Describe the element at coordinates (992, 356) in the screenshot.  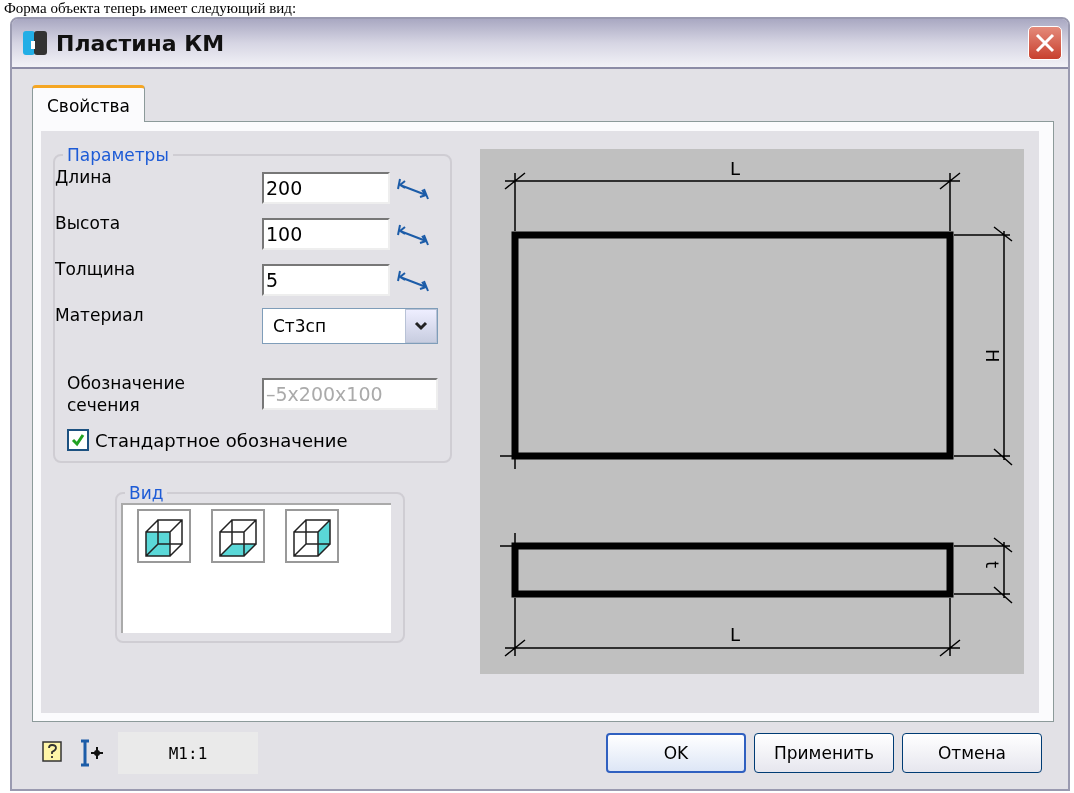
I see `dimension-label: H` at that location.